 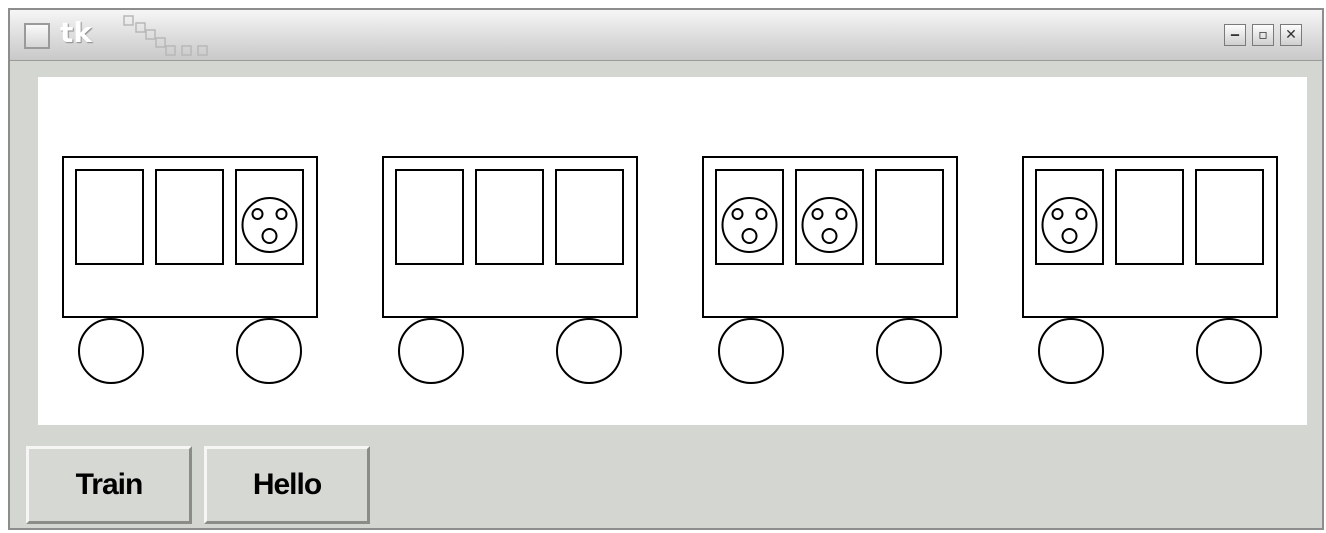 I want to click on maximize-button: ▫, so click(x=1263, y=35).